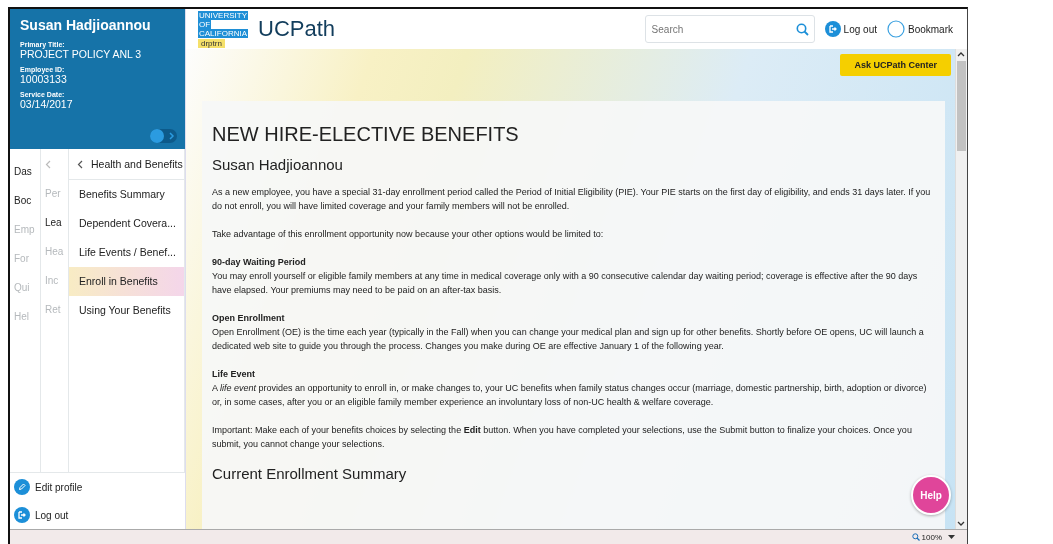 The height and width of the screenshot is (544, 1053). Describe the element at coordinates (172, 136) in the screenshot. I see `chevron-icon` at that location.